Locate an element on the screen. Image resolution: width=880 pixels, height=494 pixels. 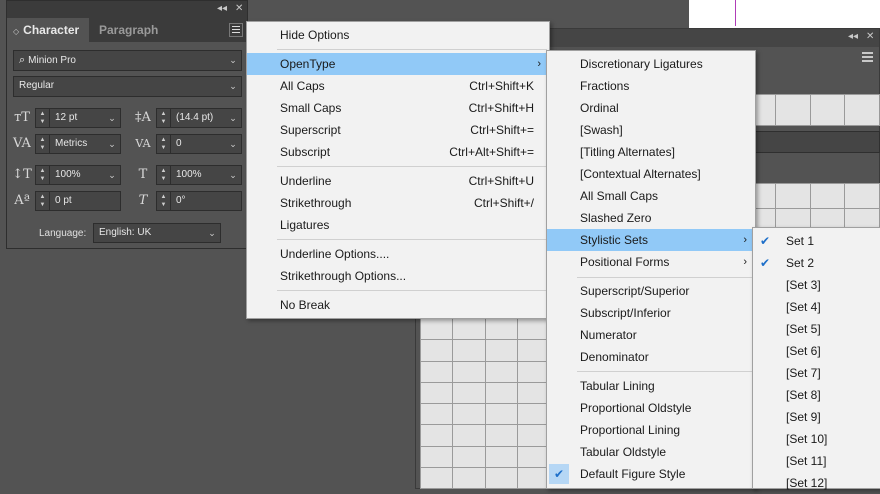
skew-field: ▲ ▼ 0° is located at coordinates (199, 201).